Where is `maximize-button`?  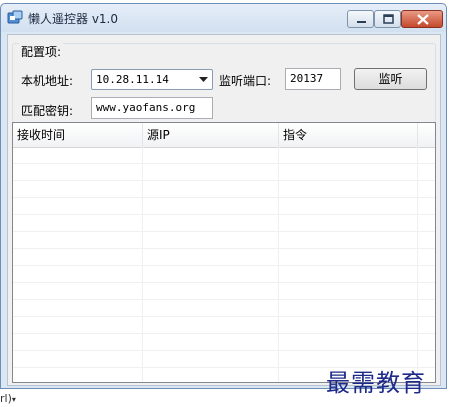 maximize-button is located at coordinates (387, 19).